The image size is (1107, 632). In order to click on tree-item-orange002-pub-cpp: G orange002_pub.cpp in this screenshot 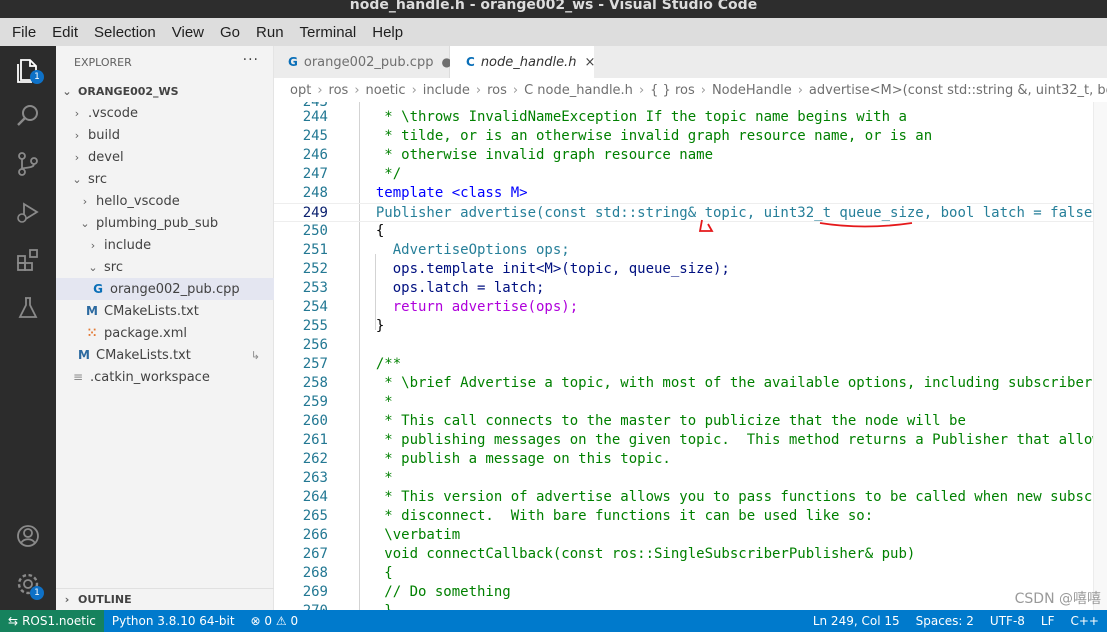, I will do `click(165, 289)`.